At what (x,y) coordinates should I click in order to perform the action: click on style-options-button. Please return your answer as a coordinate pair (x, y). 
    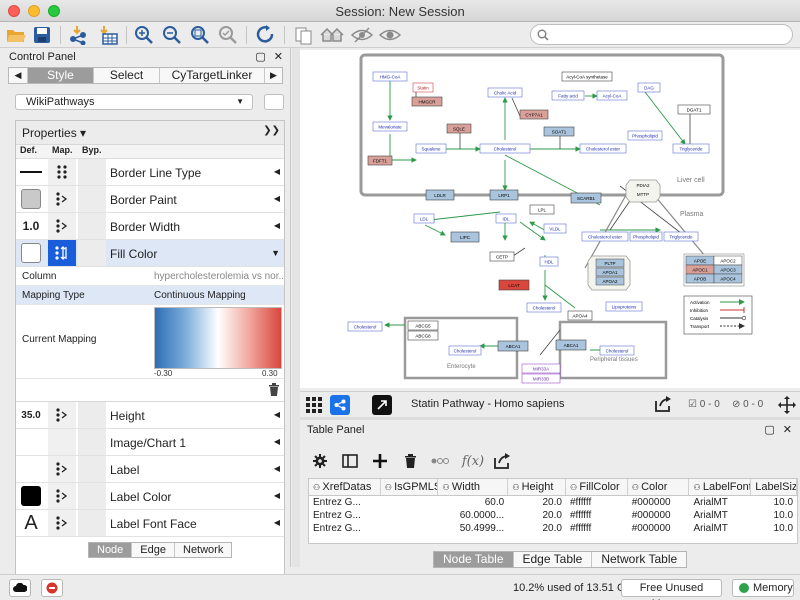
    Looking at the image, I should click on (274, 102).